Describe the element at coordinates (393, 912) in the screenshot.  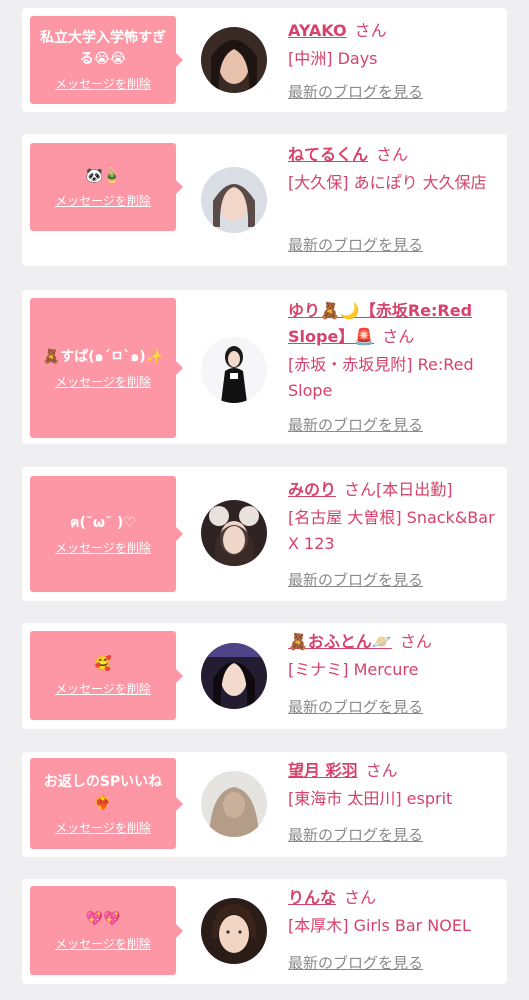
I see `sender-info: りんな さん [本厚木] Girls Bar NOEL` at that location.